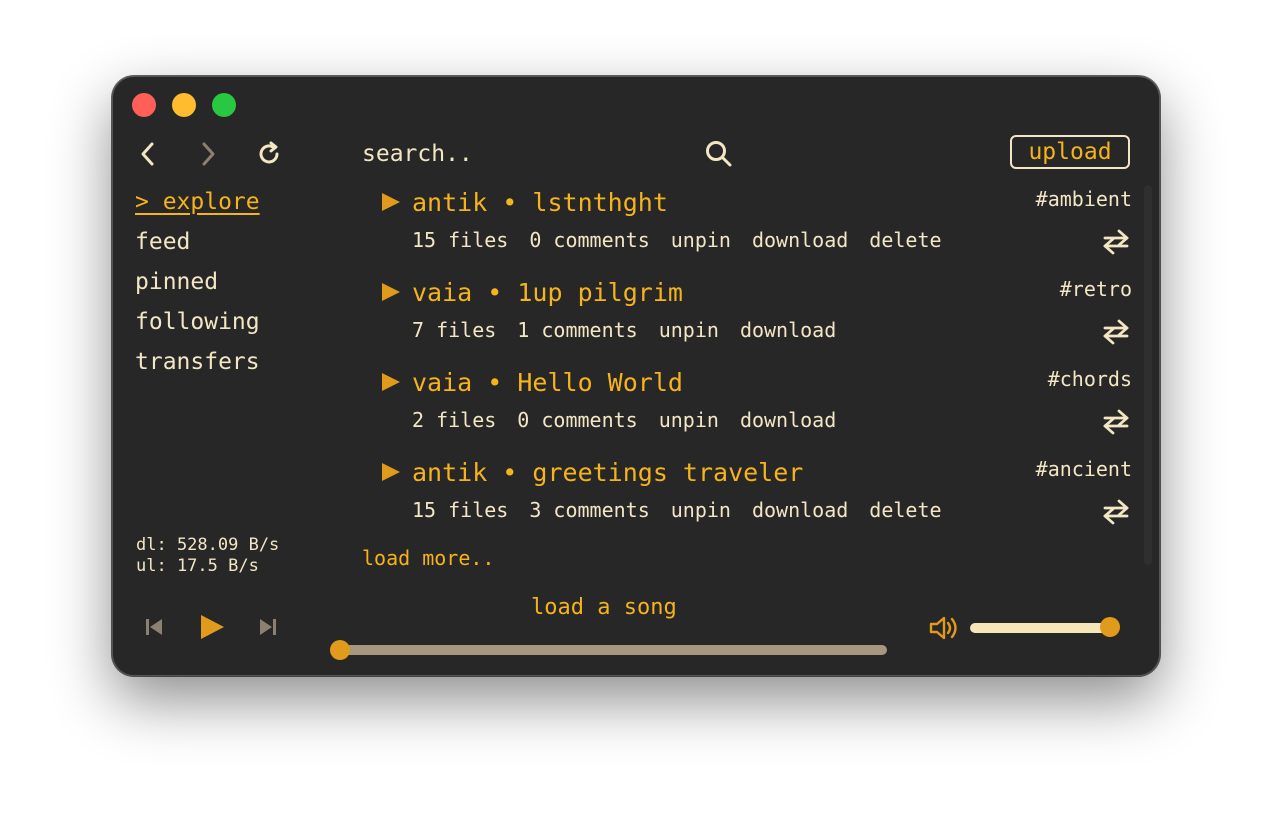 This screenshot has height=824, width=1272. What do you see at coordinates (540, 202) in the screenshot?
I see `post-title: antik • lstnthght` at bounding box center [540, 202].